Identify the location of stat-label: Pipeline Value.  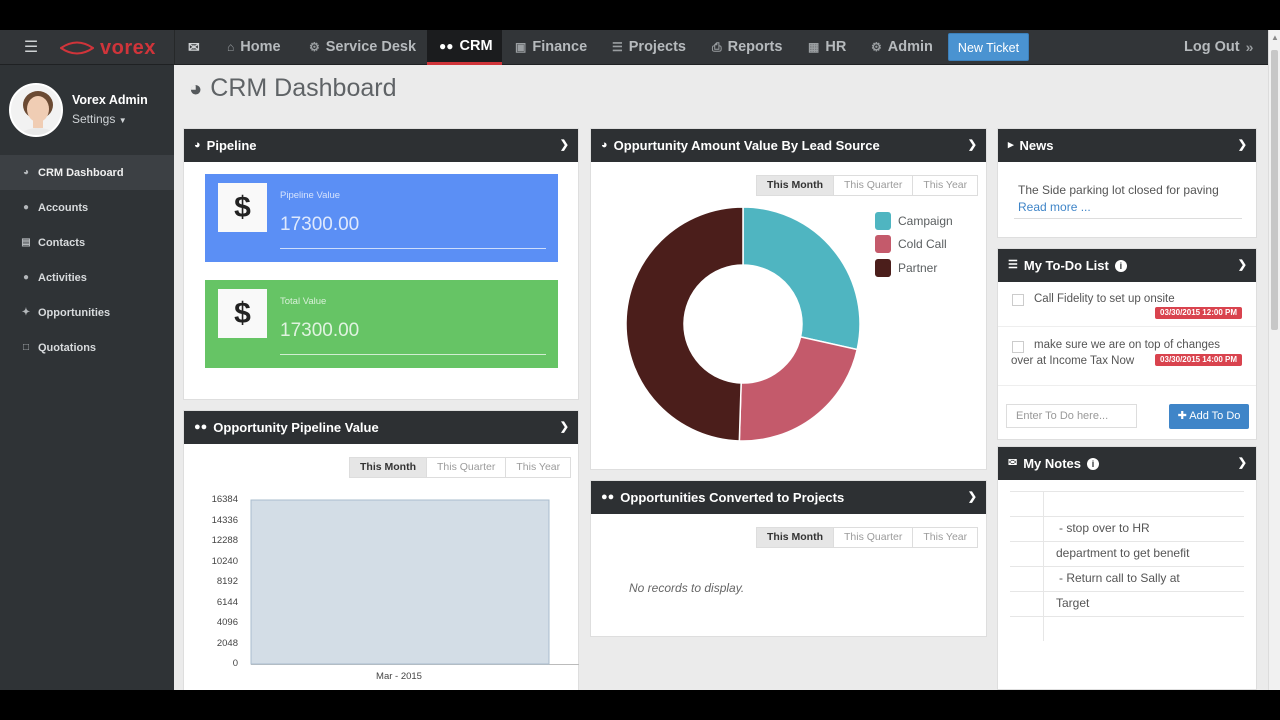
(310, 195).